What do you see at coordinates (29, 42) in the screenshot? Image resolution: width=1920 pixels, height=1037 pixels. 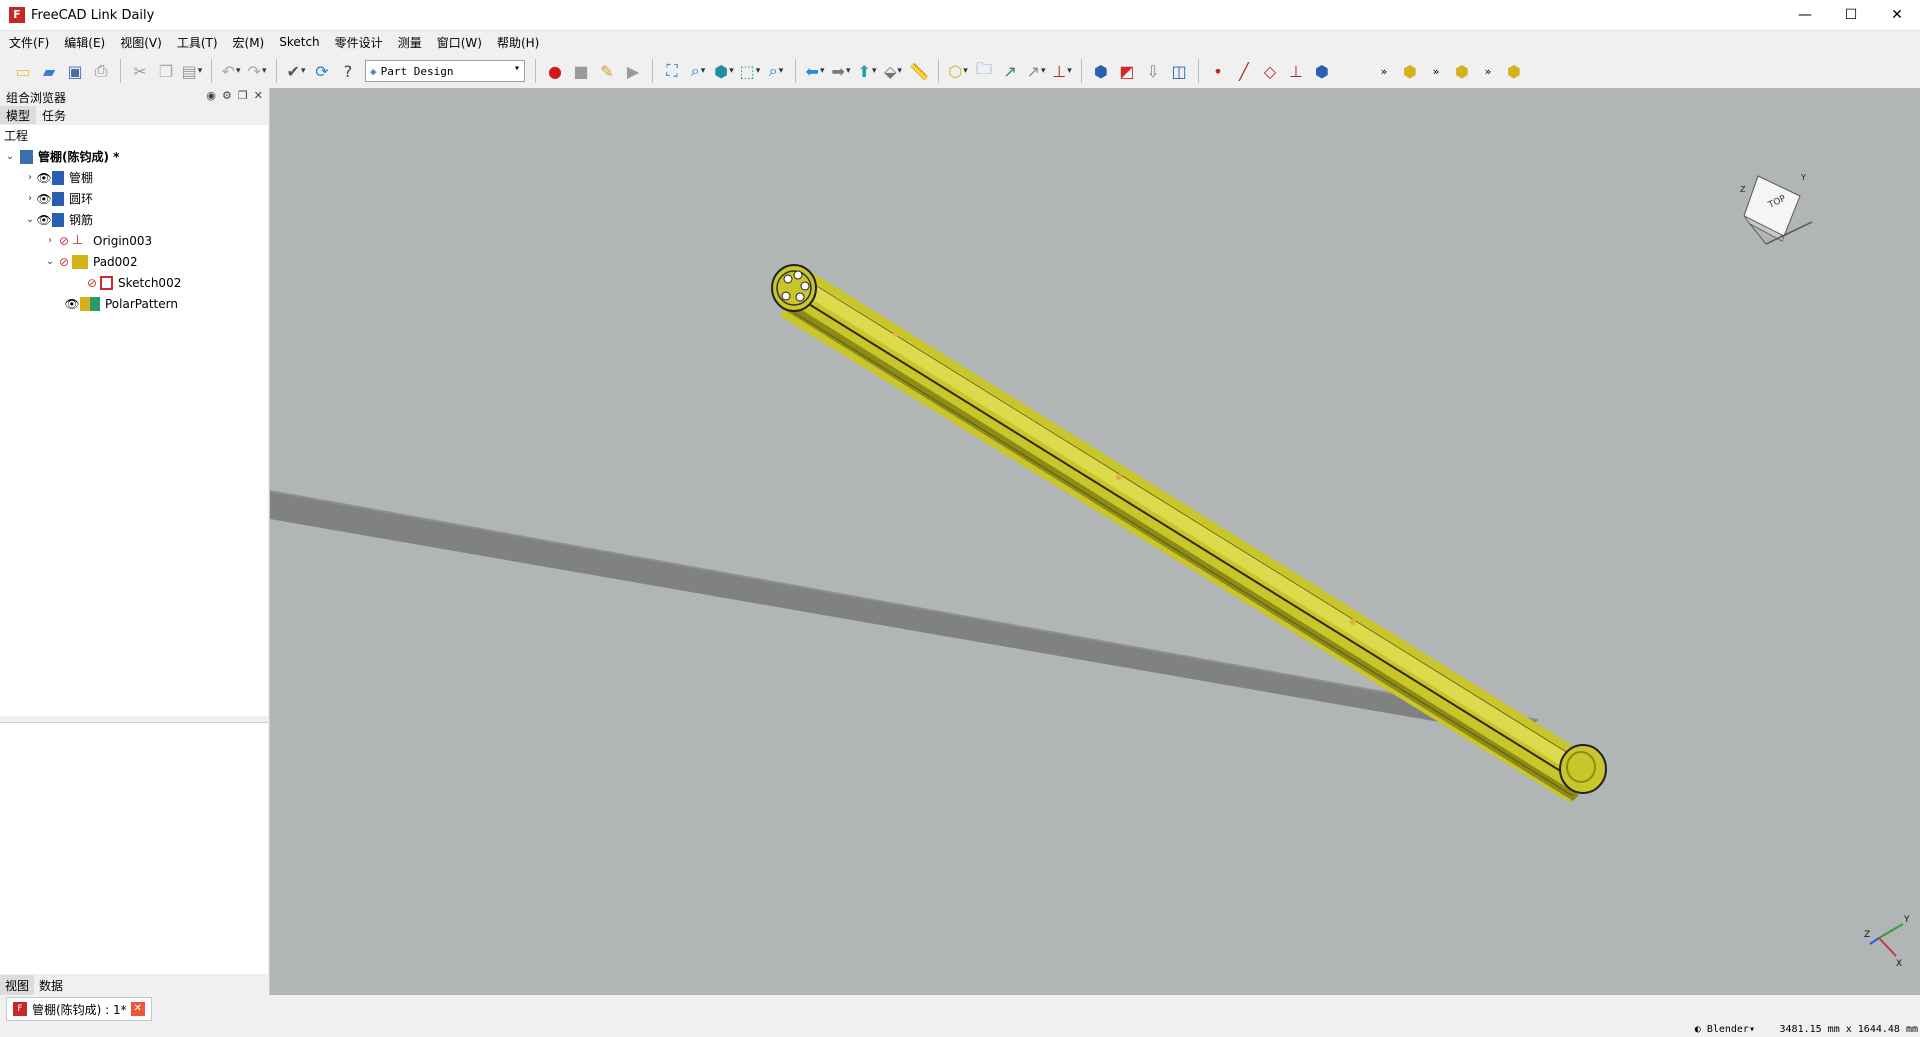 I see `menu-file: 文件(F)` at bounding box center [29, 42].